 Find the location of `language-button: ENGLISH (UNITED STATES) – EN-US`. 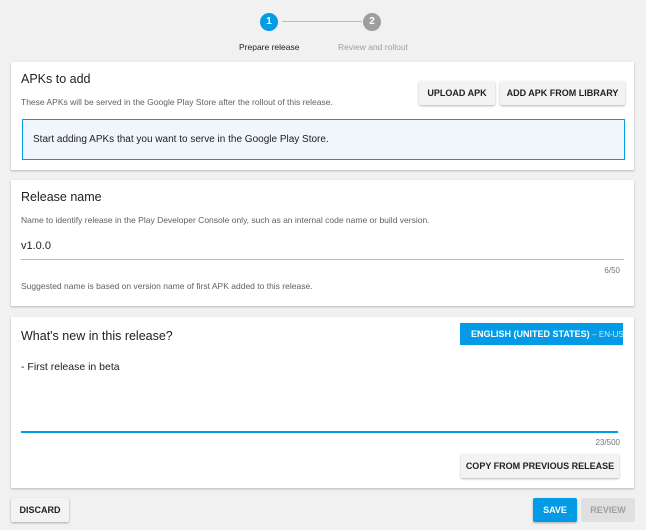

language-button: ENGLISH (UNITED STATES) – EN-US is located at coordinates (542, 334).